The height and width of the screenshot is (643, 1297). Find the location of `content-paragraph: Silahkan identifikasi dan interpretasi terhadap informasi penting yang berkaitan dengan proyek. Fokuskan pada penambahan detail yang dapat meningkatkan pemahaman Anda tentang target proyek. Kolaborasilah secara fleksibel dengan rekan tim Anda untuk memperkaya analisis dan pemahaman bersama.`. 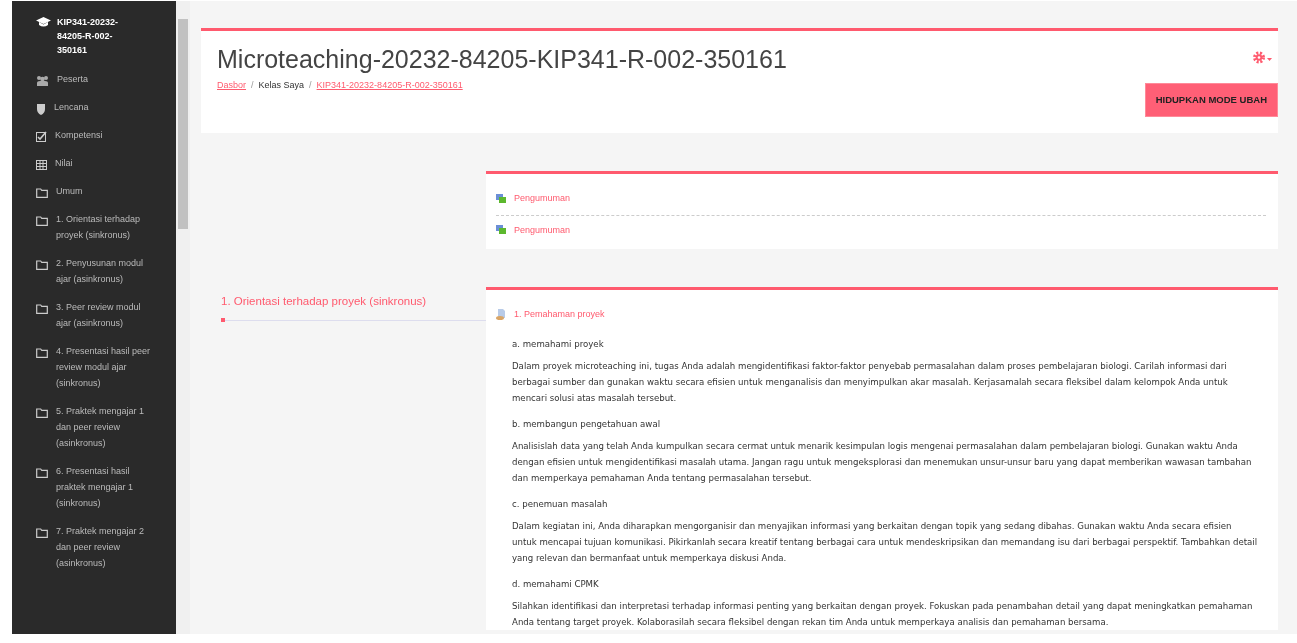

content-paragraph: Silahkan identifikasi dan interpretasi terhadap informasi penting yang berkaitan dengan proyek. Fokuskan pada penambahan detail yang dapat meningkatkan pemahaman Anda tentang target proyek. Kolaborasilah secara fleksibel dengan rekan tim Anda untuk memperkaya analisis dan pemahaman bersama. is located at coordinates (882, 614).